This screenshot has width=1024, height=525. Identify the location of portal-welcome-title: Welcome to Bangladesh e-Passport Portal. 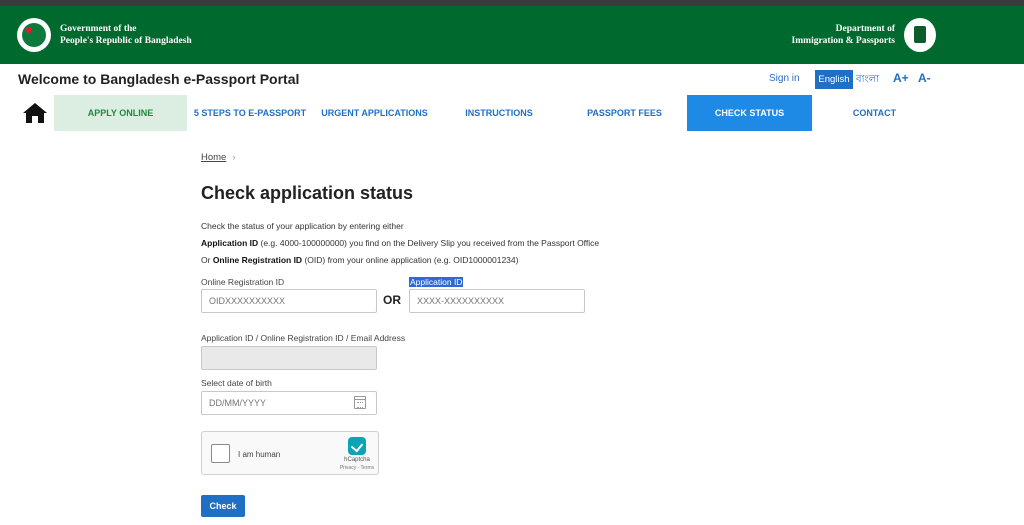
(159, 79).